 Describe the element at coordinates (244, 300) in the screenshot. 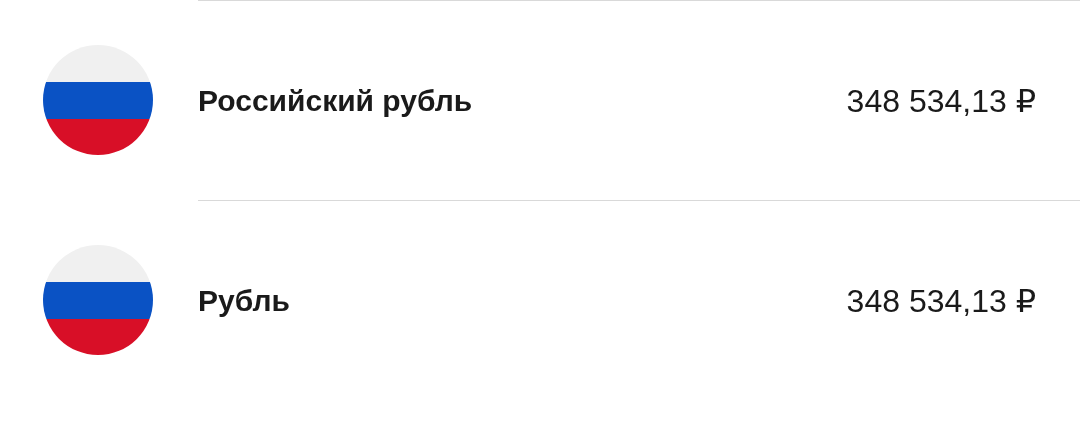

I see `currency-name: Рубль` at that location.